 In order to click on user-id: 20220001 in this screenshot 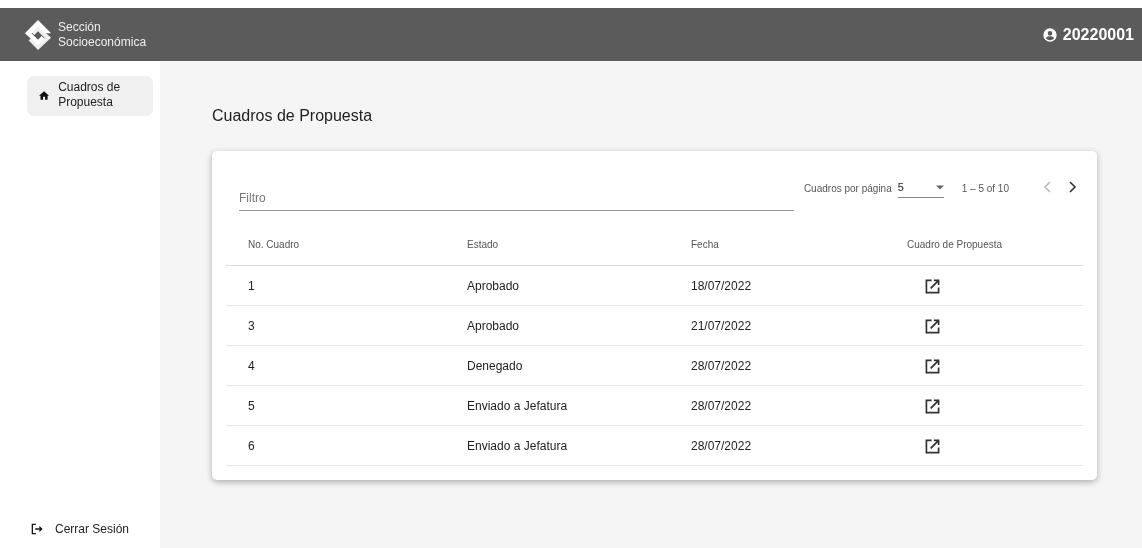, I will do `click(1098, 34)`.